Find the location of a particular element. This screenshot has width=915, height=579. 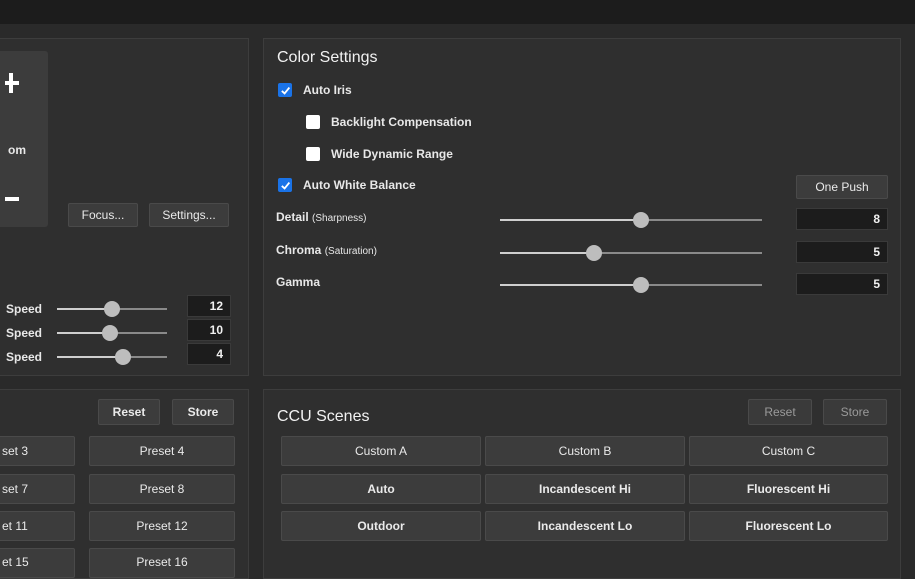

auto-iris-checkbox is located at coordinates (285, 90).